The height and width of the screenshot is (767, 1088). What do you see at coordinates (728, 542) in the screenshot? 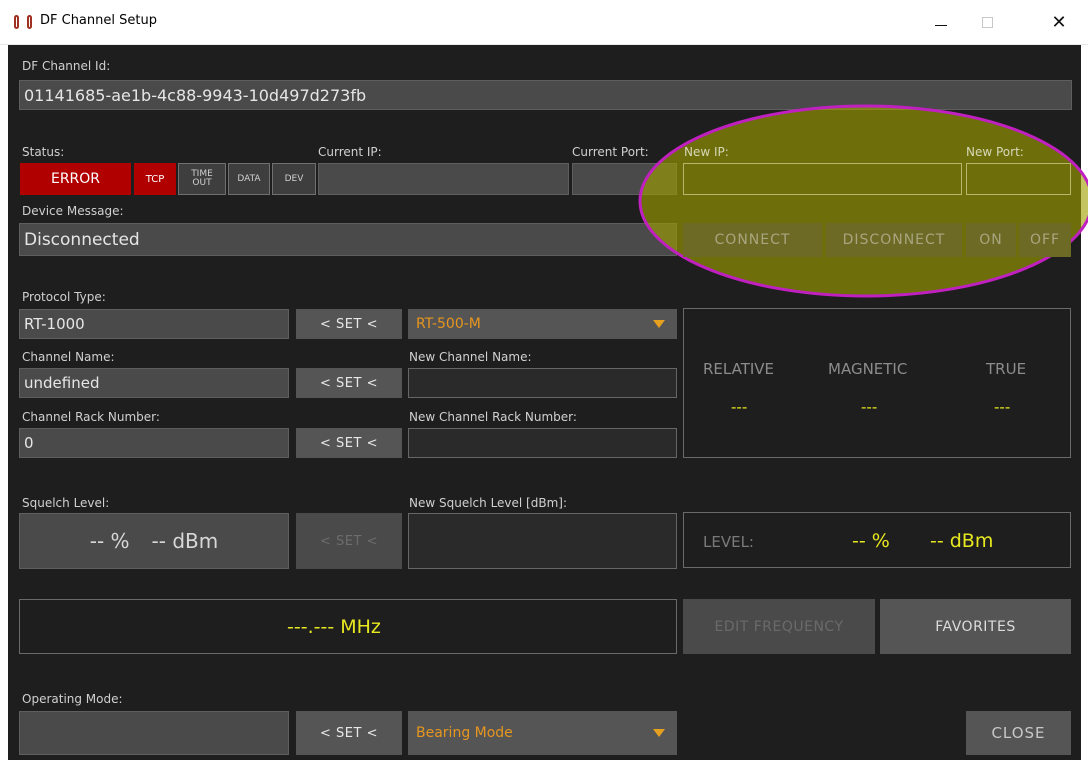
I see `level-label: LEVEL:` at bounding box center [728, 542].